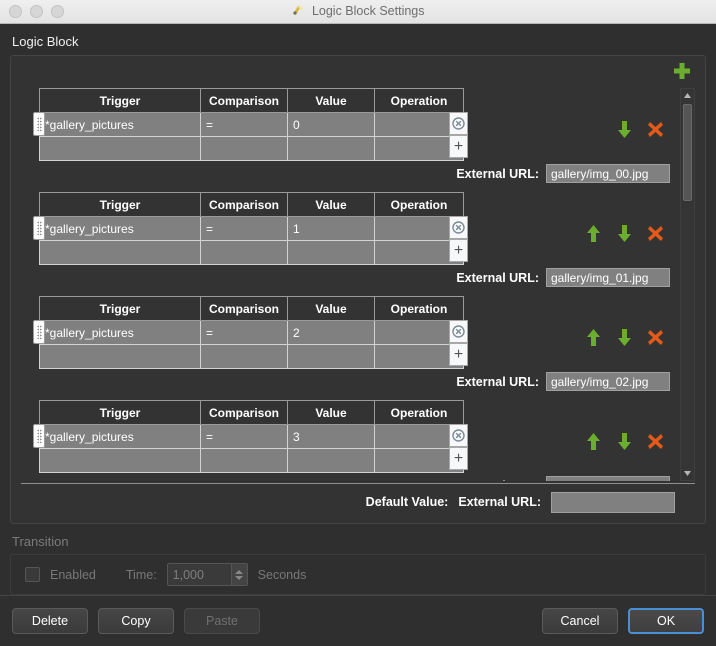 Image resolution: width=716 pixels, height=646 pixels. What do you see at coordinates (32, 574) in the screenshot?
I see `transition-enabled-checkbox` at bounding box center [32, 574].